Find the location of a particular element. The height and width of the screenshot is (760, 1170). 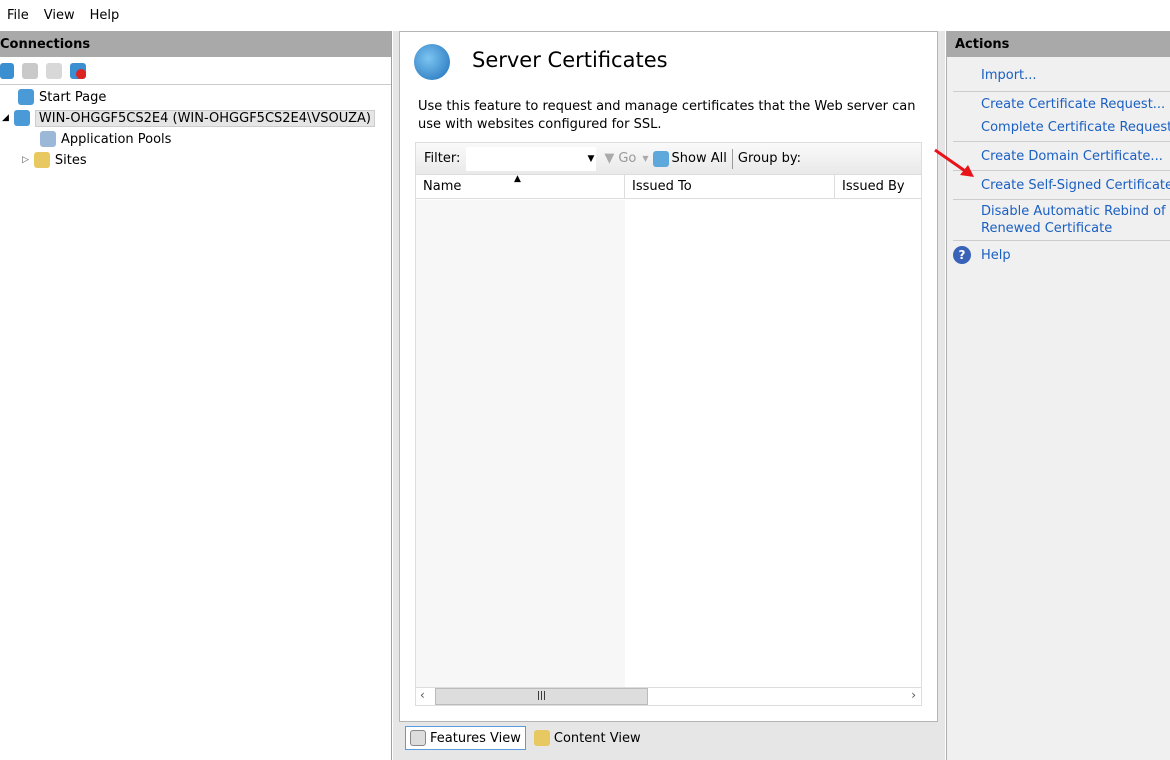

expanded-icon: ◢ is located at coordinates (5, 118).